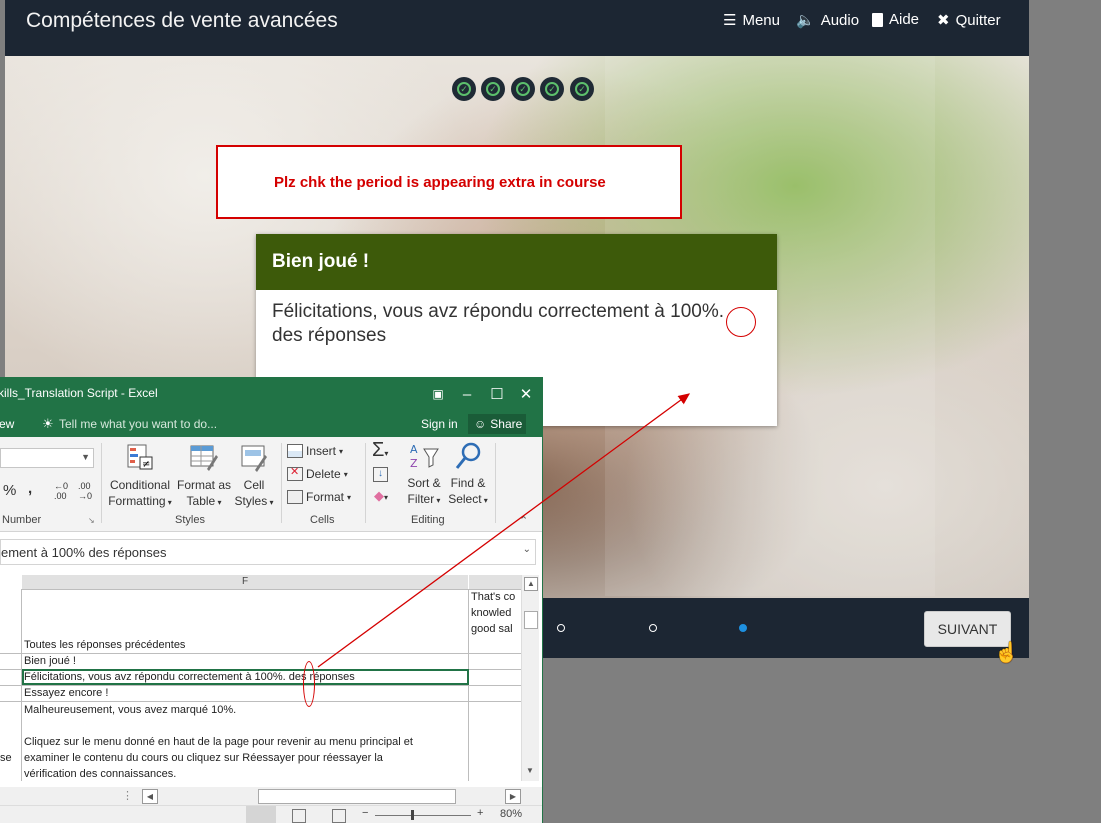 This screenshot has width=1101, height=823. I want to click on cell-g-1-line1: That's co, so click(493, 597).